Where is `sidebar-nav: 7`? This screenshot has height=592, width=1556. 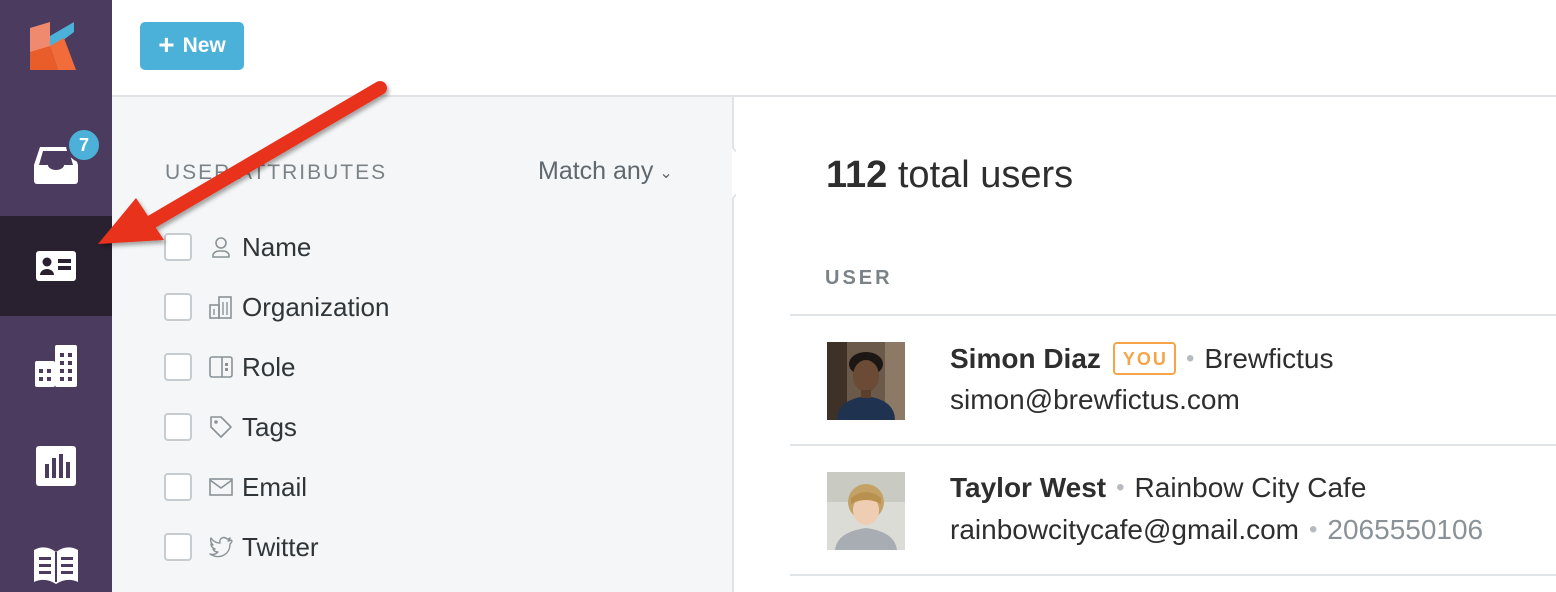 sidebar-nav: 7 is located at coordinates (56, 296).